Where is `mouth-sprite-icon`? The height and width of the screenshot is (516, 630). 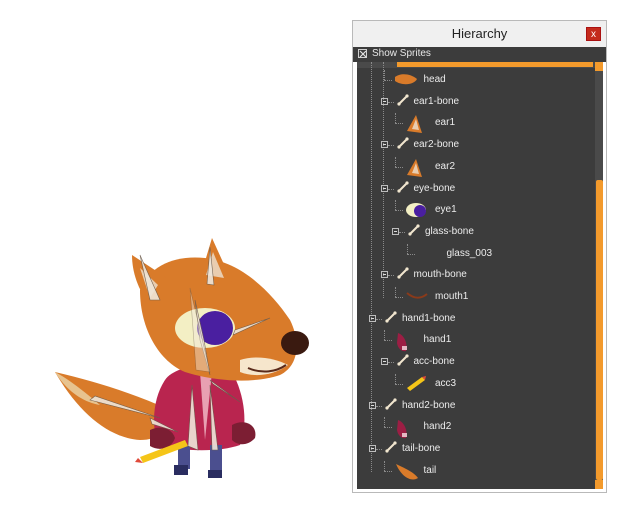 mouth-sprite-icon is located at coordinates (417, 297).